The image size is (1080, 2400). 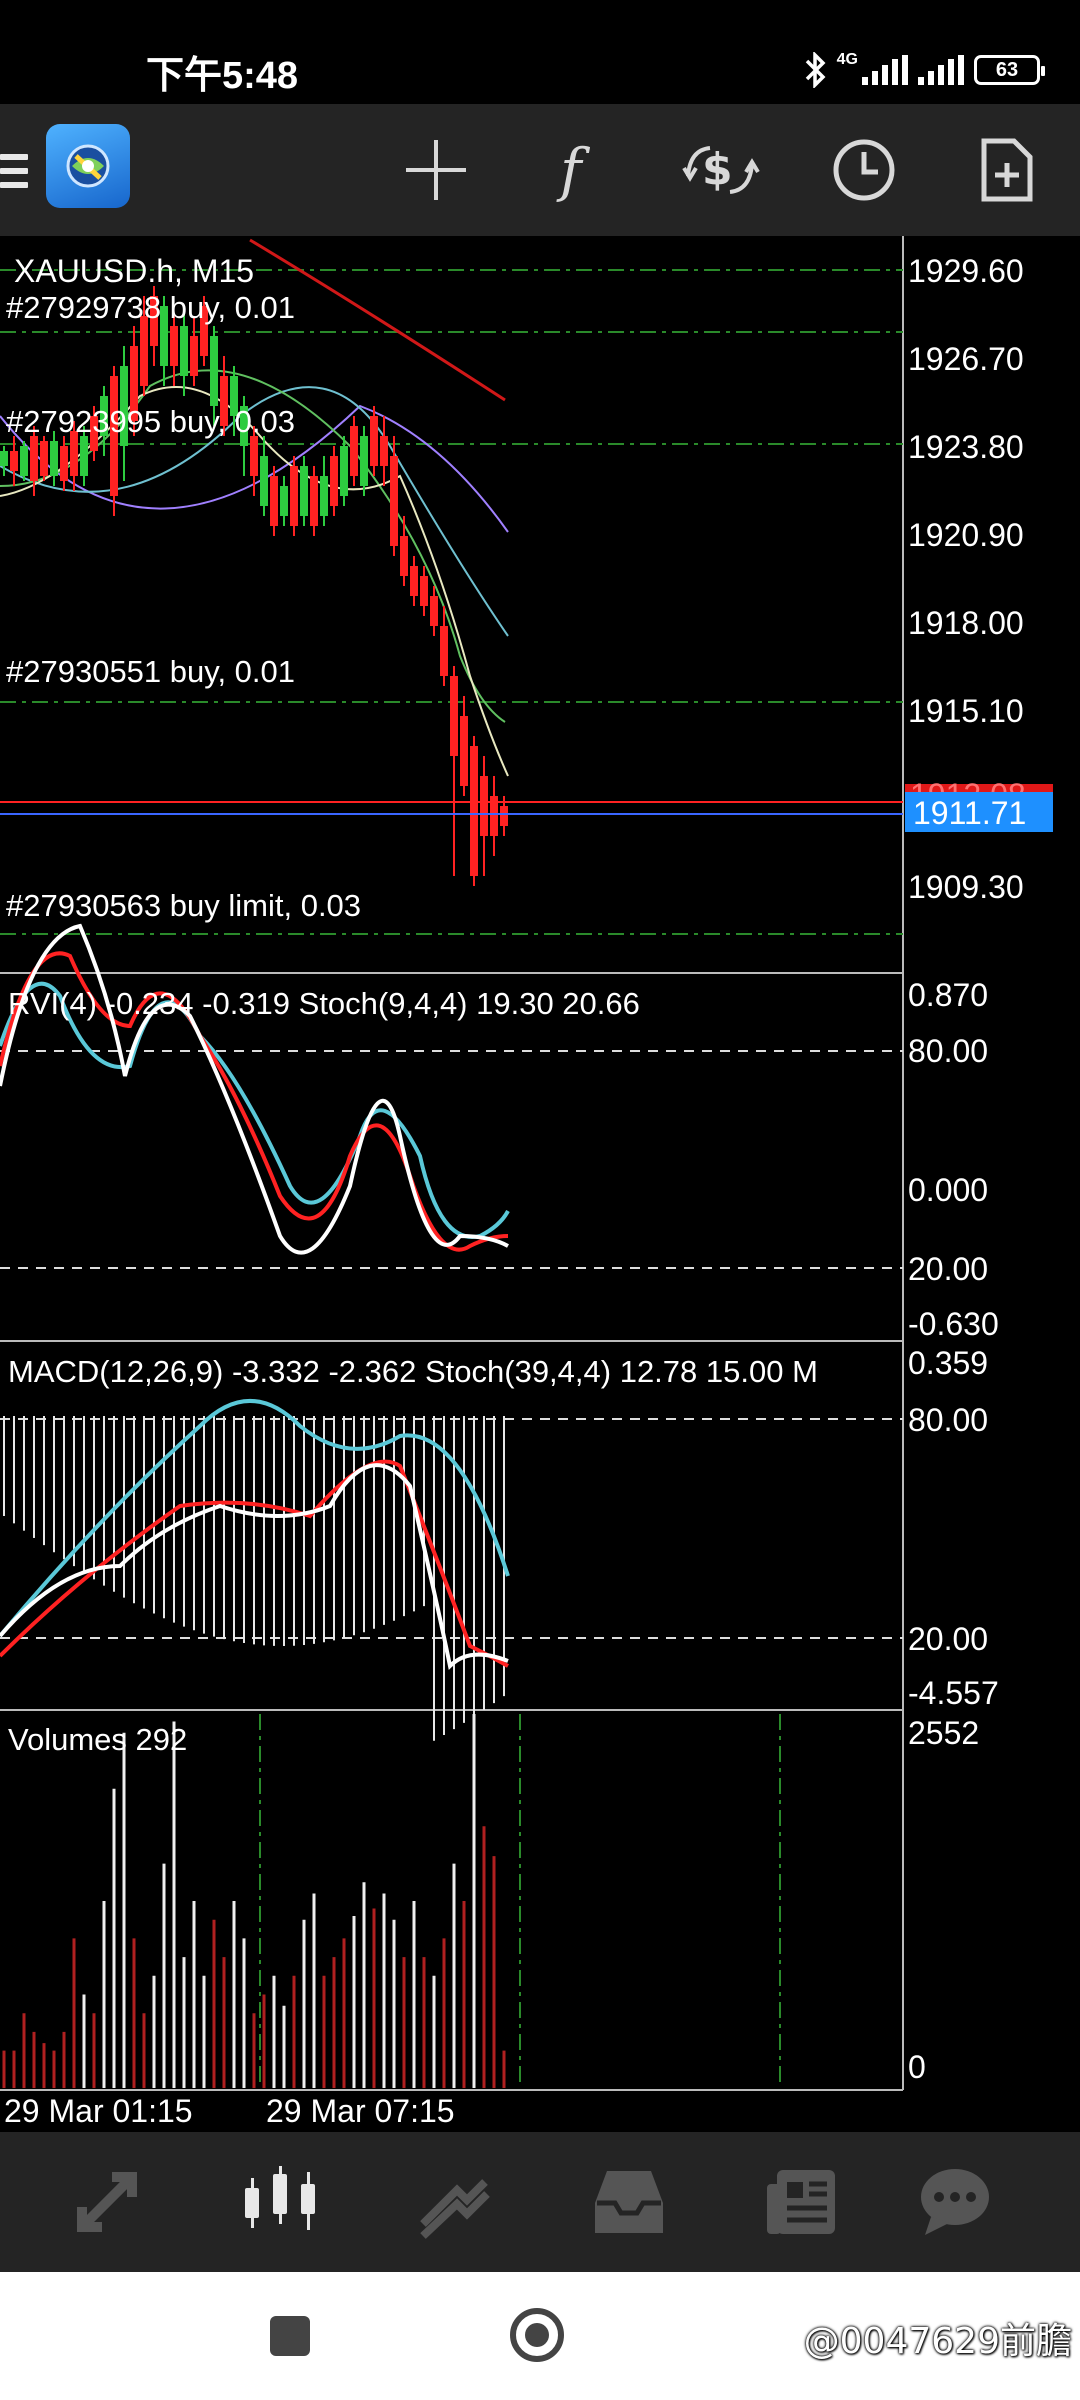 I want to click on crosshair-icon, so click(x=436, y=170).